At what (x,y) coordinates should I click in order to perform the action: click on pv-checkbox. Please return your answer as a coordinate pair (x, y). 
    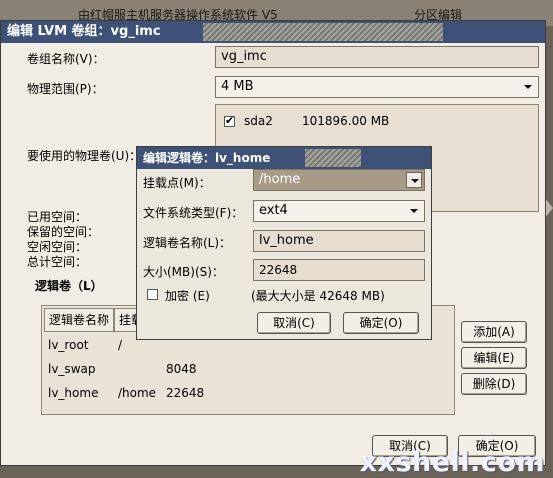
    Looking at the image, I should click on (229, 120).